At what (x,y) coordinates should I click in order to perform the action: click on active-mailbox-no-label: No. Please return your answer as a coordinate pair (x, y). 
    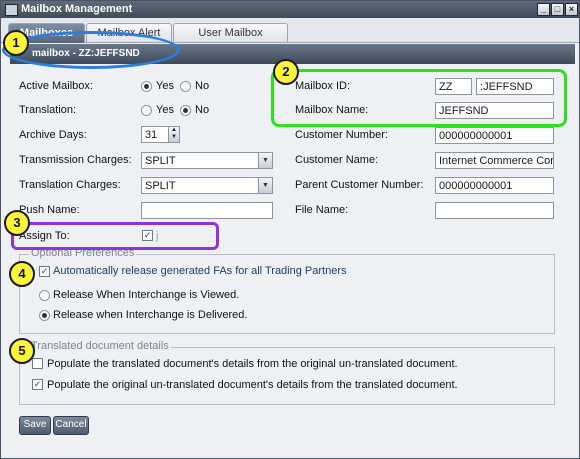
    Looking at the image, I should click on (202, 86).